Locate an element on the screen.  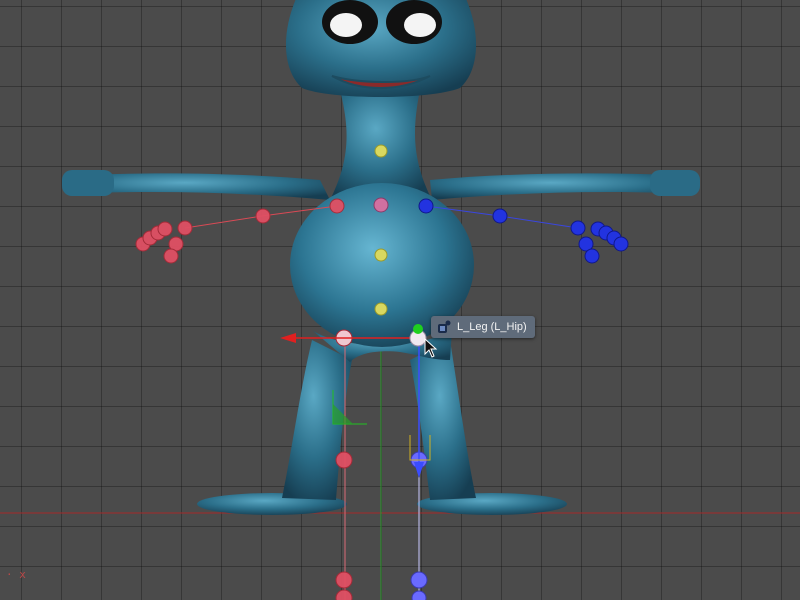
right-hand is located at coordinates (88, 183).